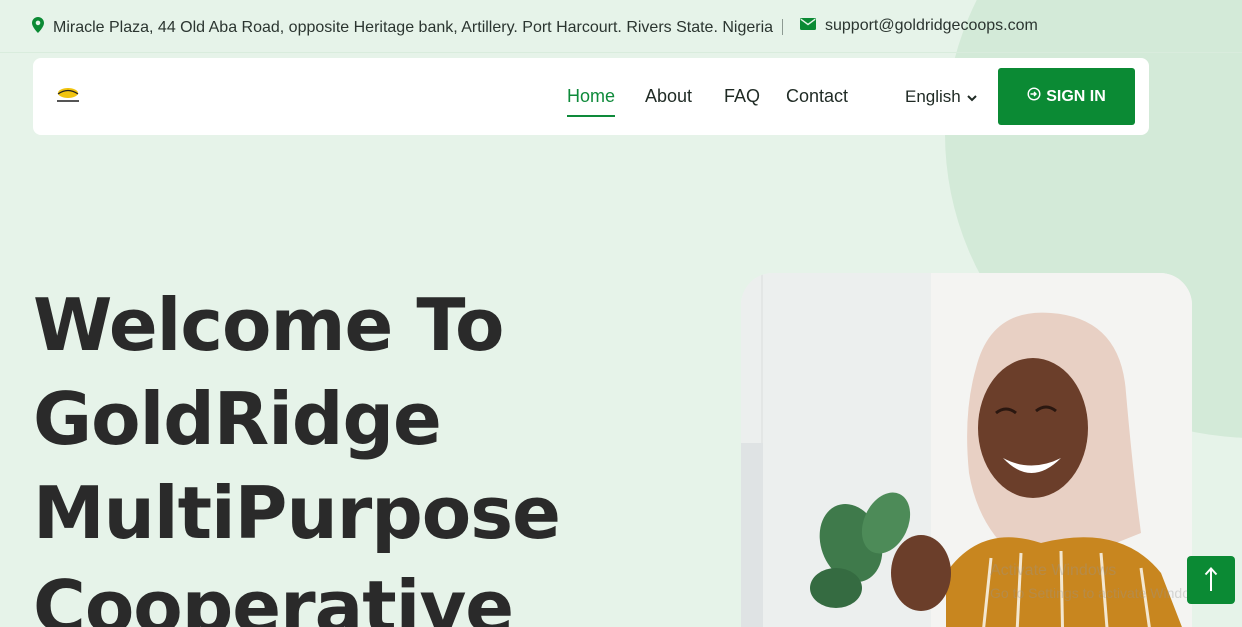  Describe the element at coordinates (591, 101) in the screenshot. I see `nav-link-home: Home` at that location.